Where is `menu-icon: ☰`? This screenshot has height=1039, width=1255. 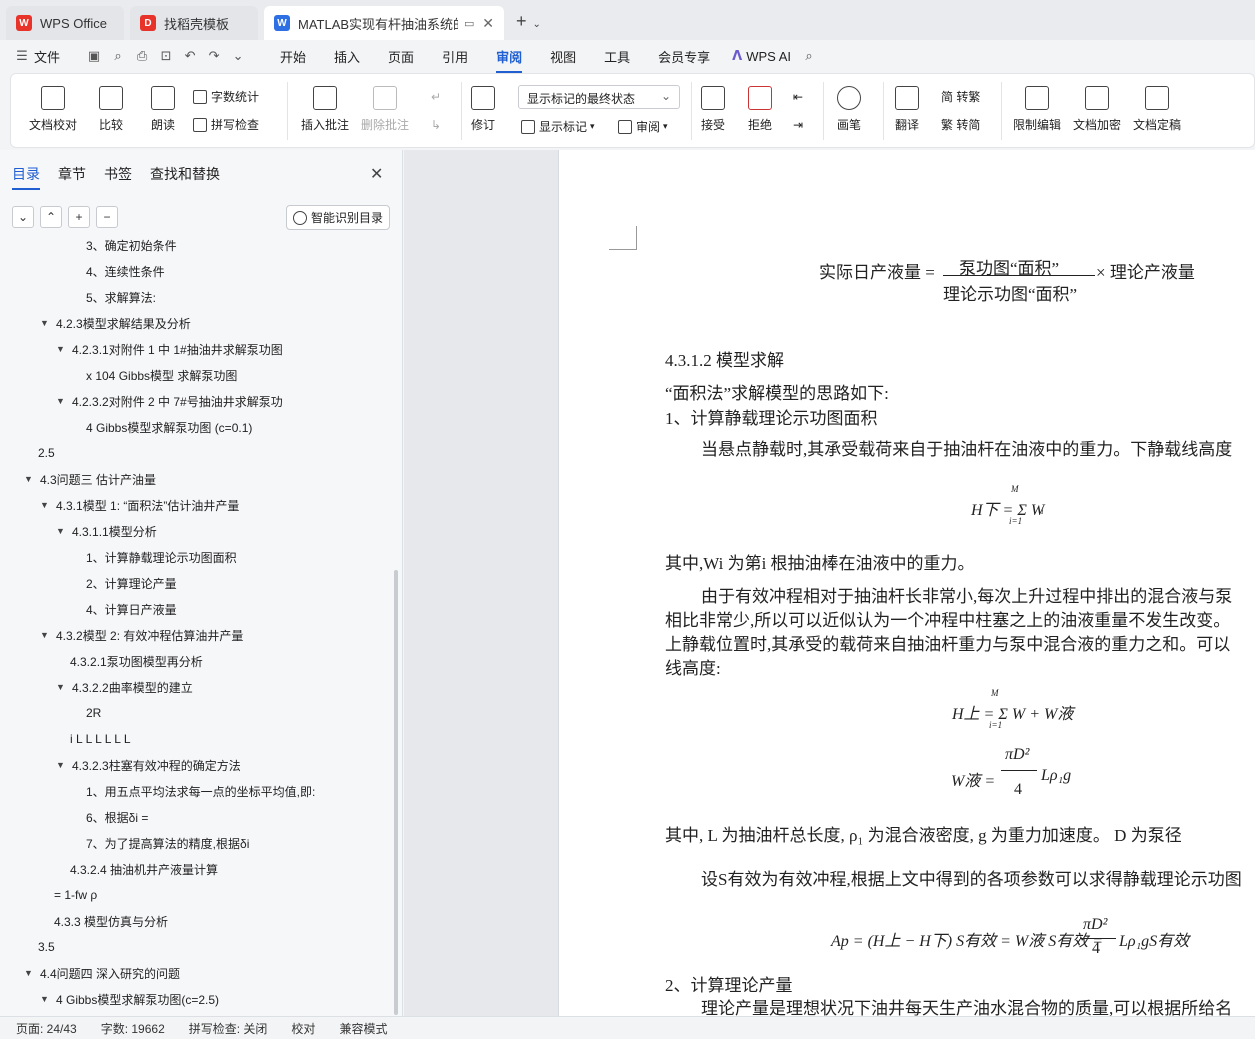 menu-icon: ☰ is located at coordinates (22, 56).